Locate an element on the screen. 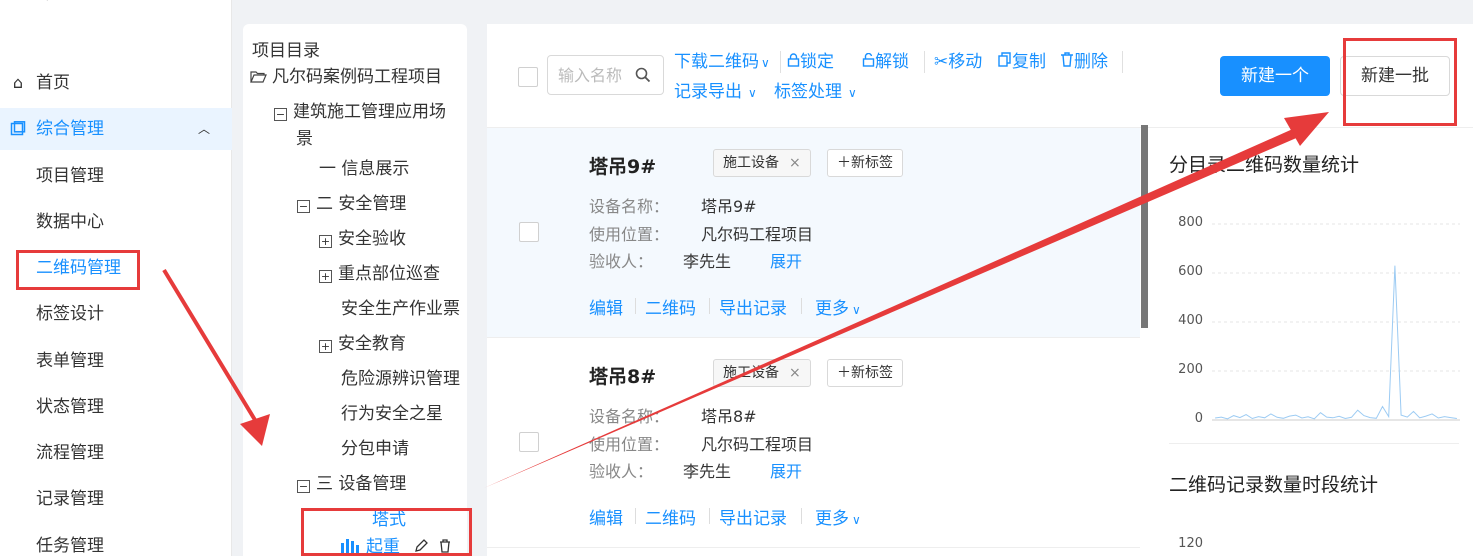 The image size is (1473, 556). tree-node-construction: − 建筑施工管理应用场 is located at coordinates (360, 112).